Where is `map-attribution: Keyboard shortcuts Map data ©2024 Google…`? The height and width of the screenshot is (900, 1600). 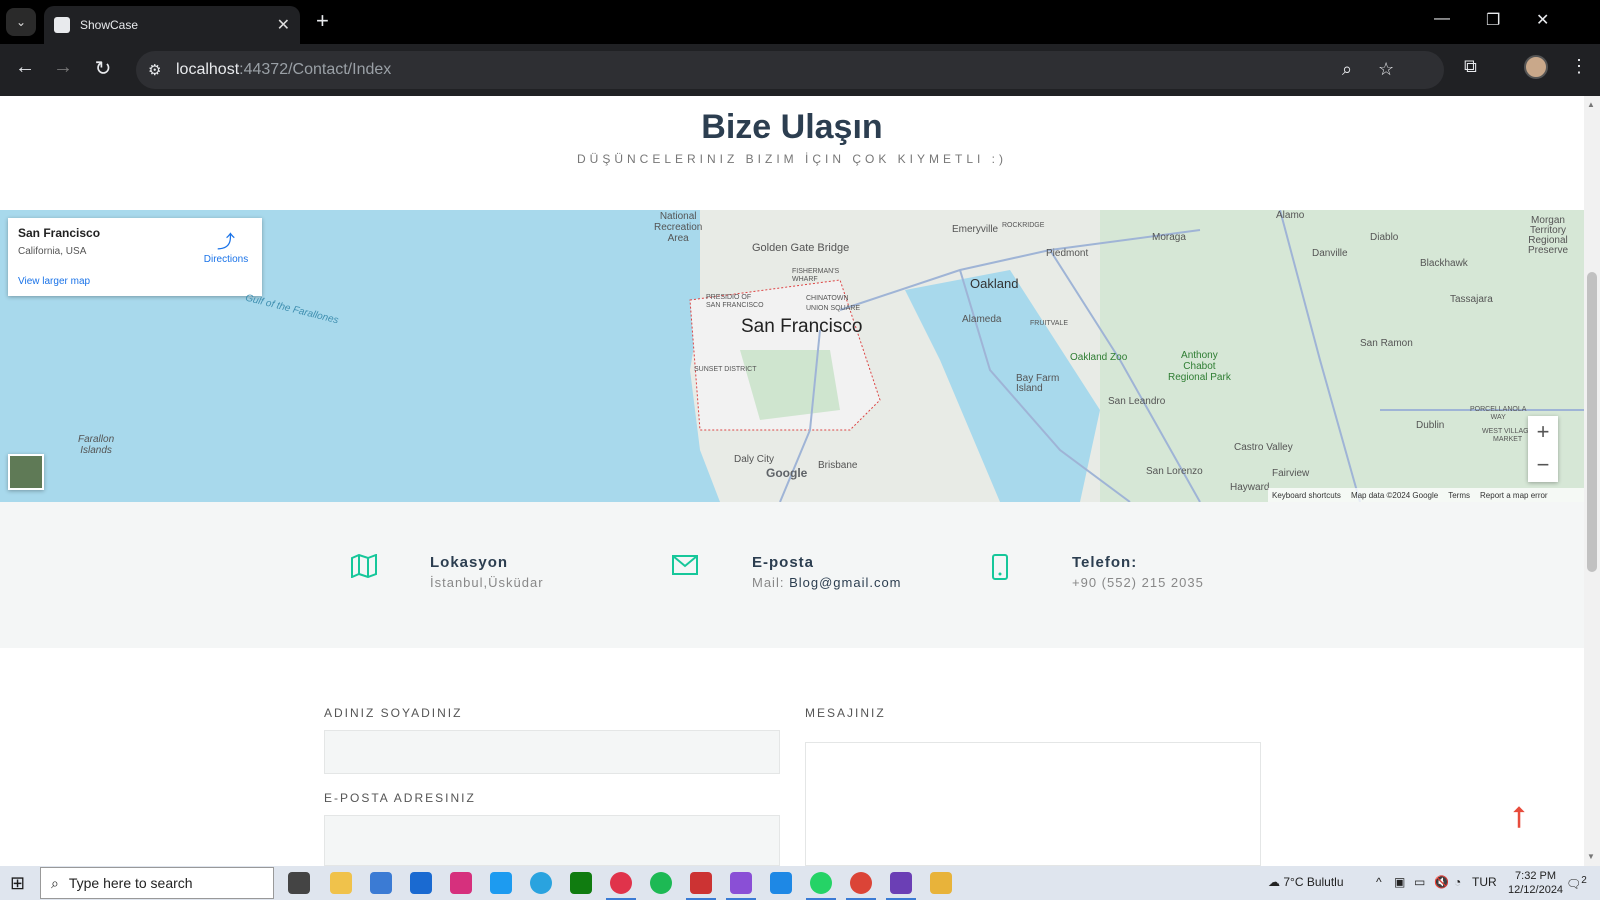 map-attribution: Keyboard shortcuts Map data ©2024 Google… is located at coordinates (1426, 495).